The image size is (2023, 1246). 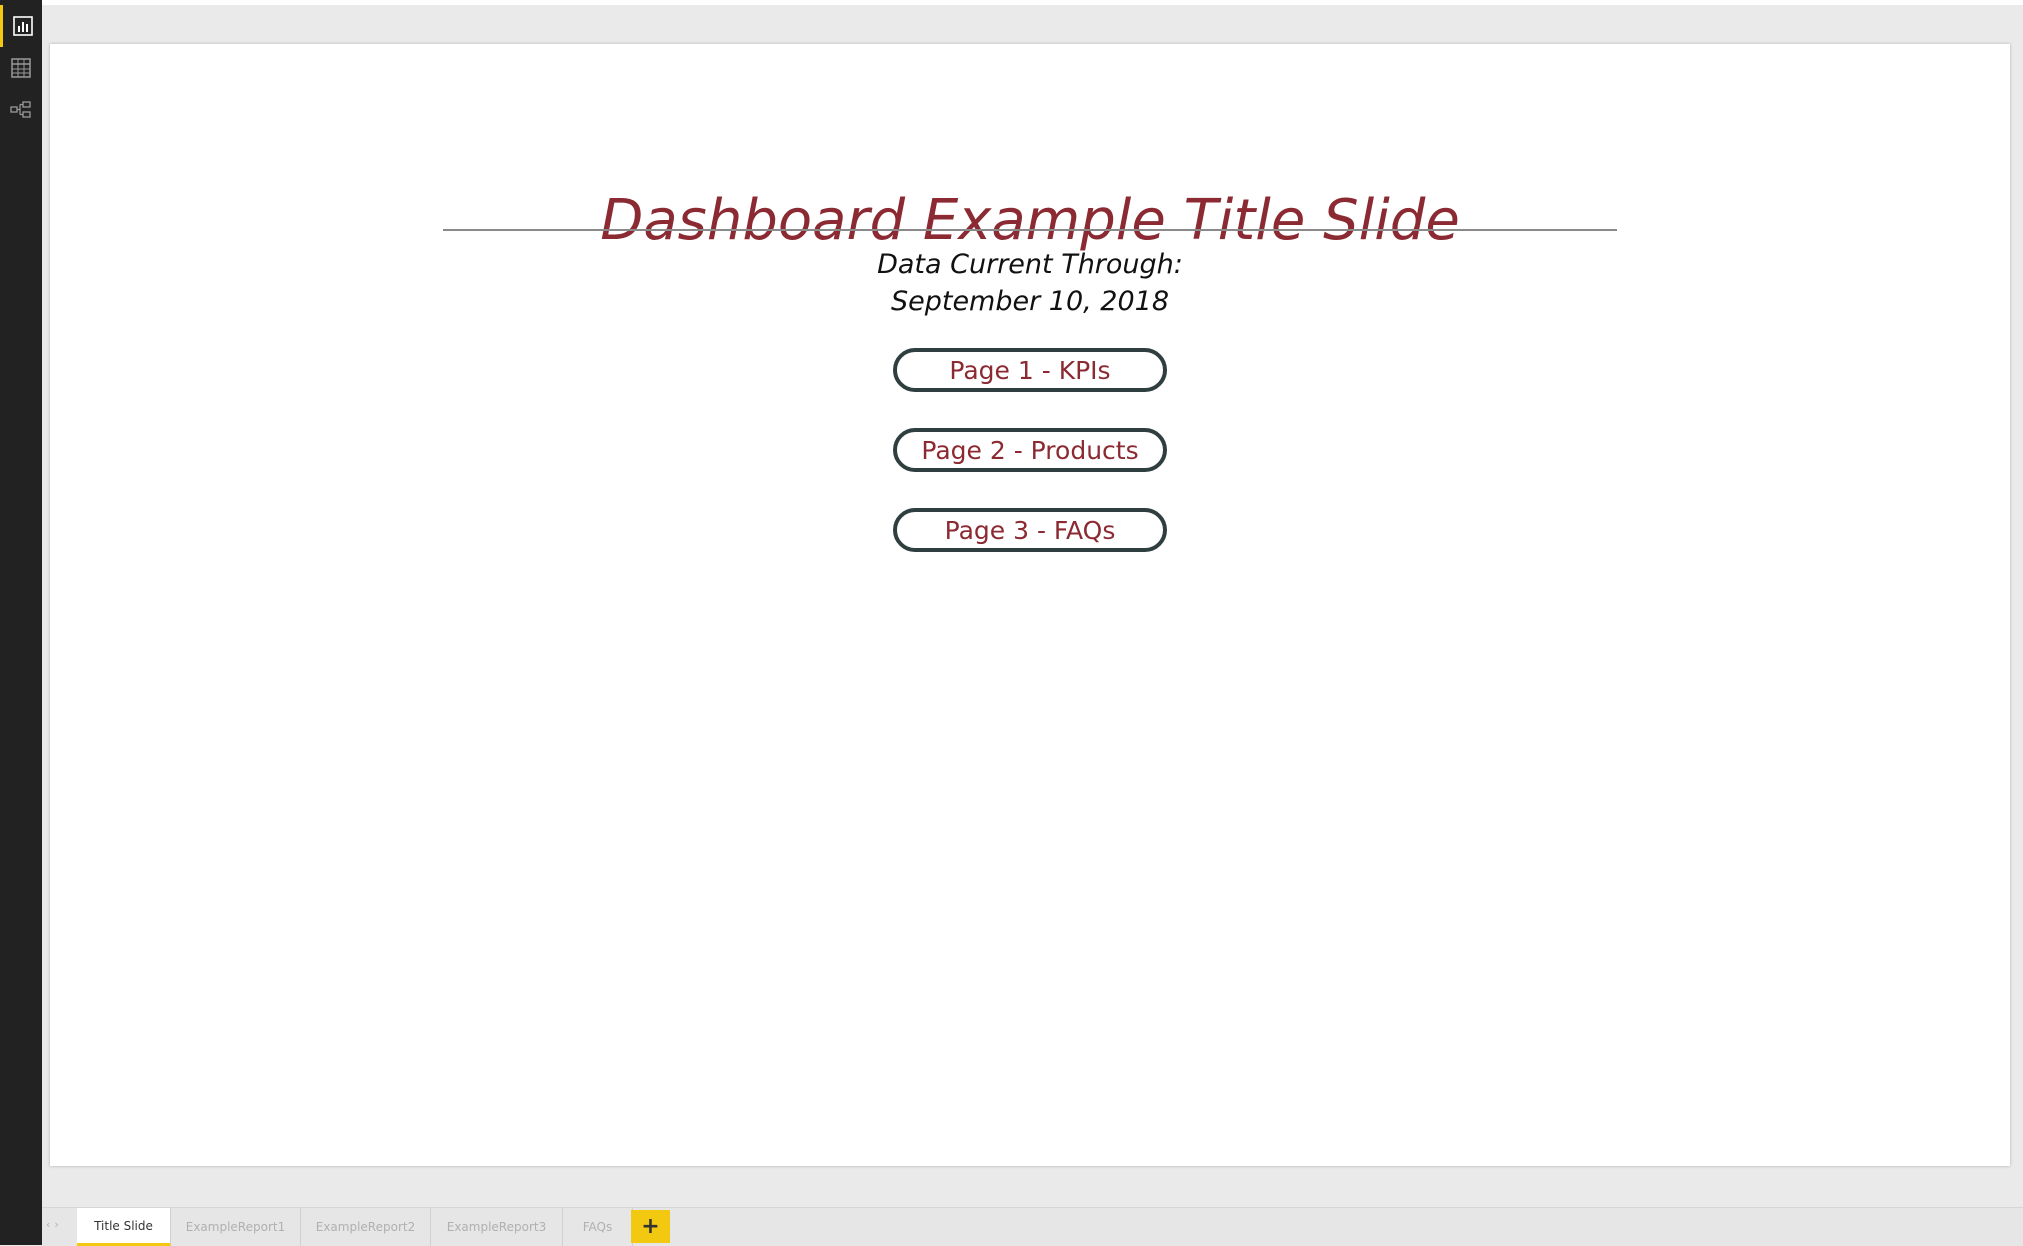 I want to click on page-2-products-button: Page 2 - Products, so click(x=1030, y=450).